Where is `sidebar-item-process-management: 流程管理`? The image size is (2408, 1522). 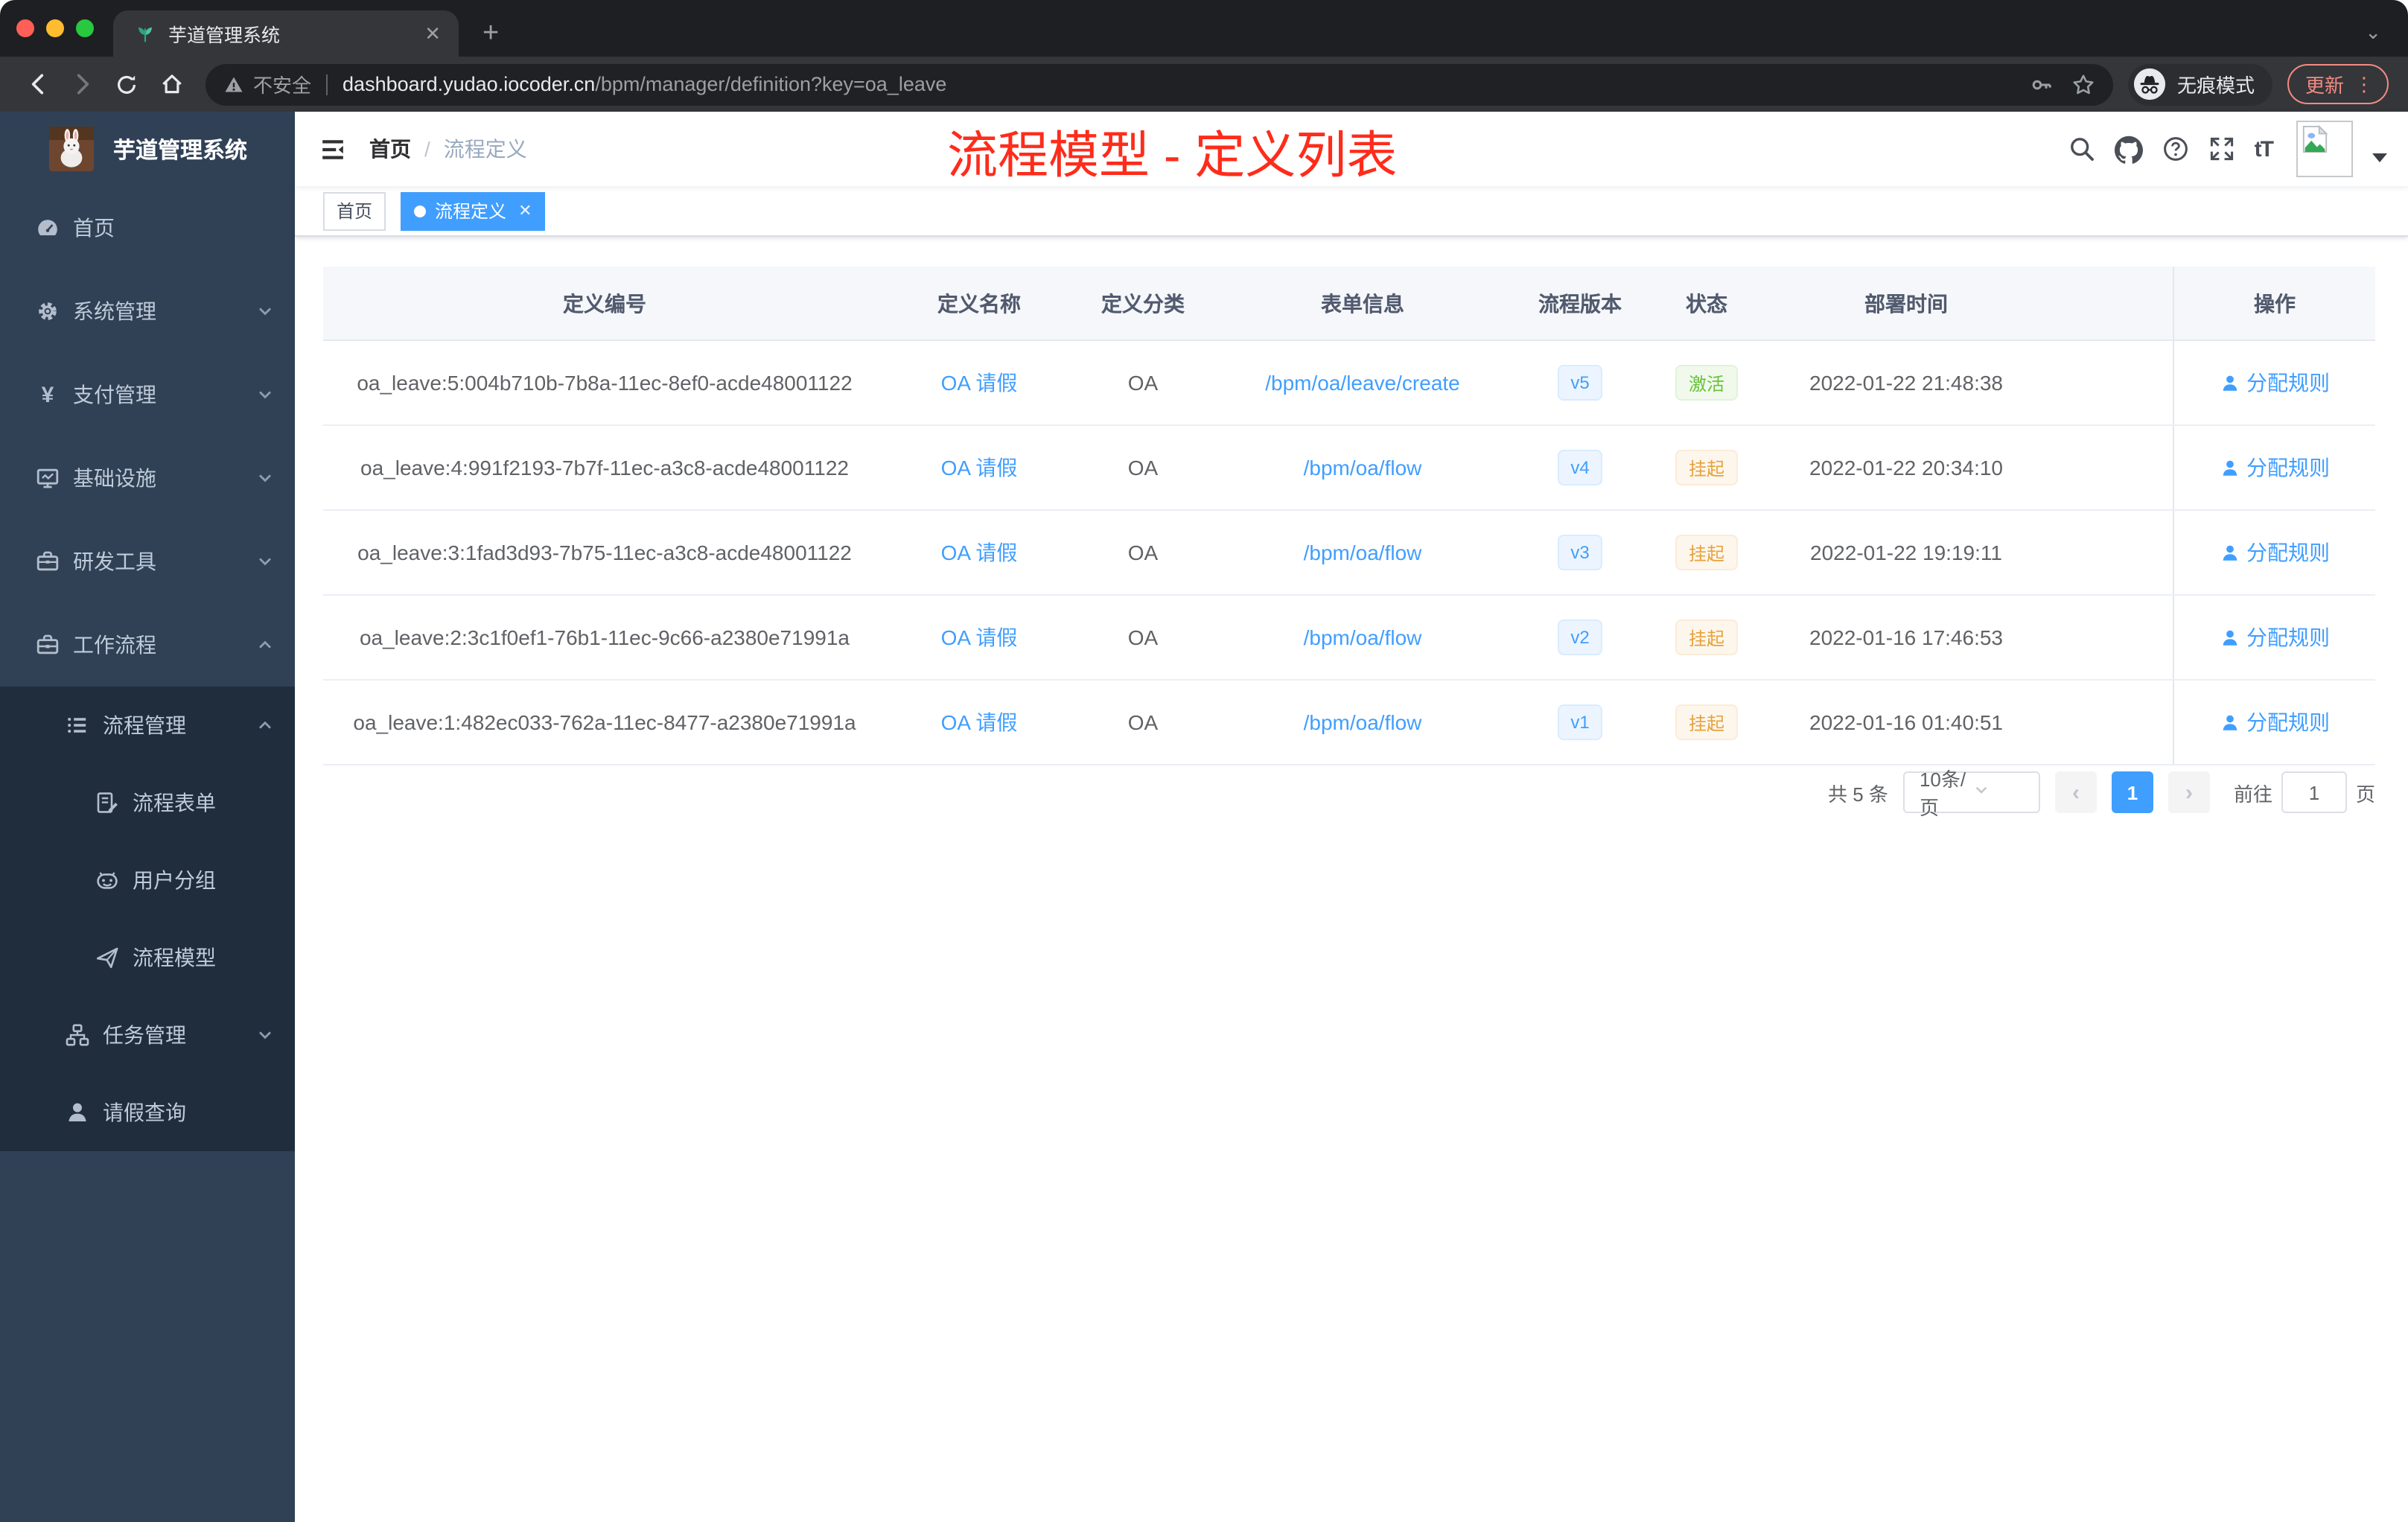
sidebar-item-process-management: 流程管理 is located at coordinates (147, 725).